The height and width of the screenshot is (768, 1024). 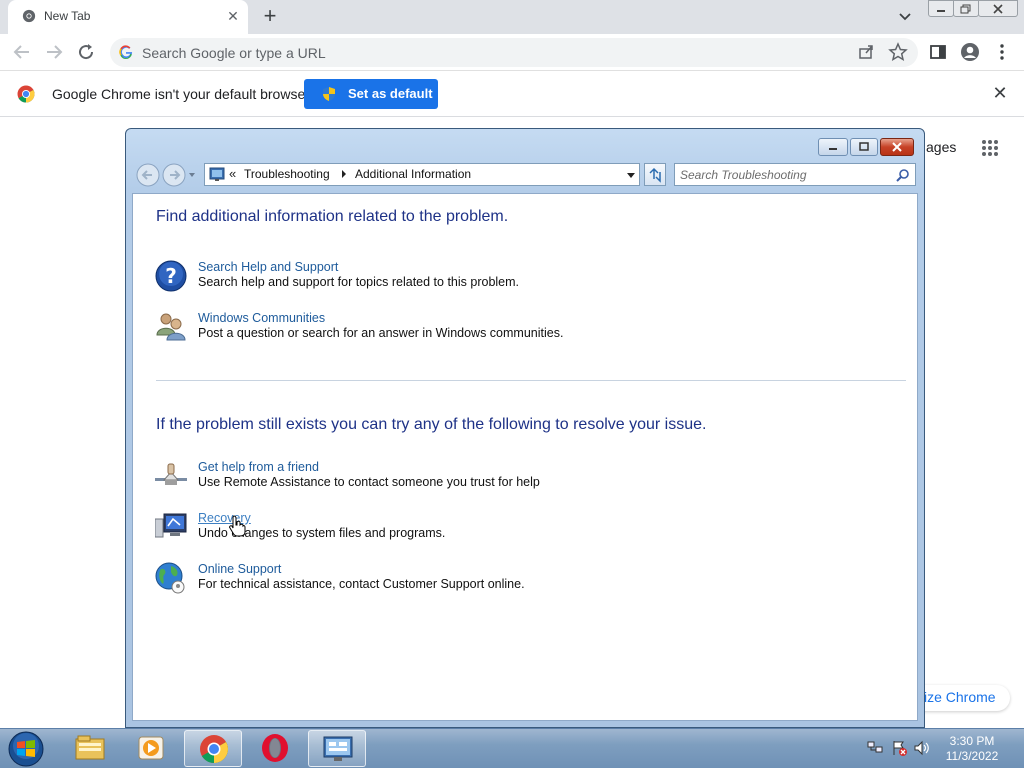 I want to click on people-icon, so click(x=171, y=327).